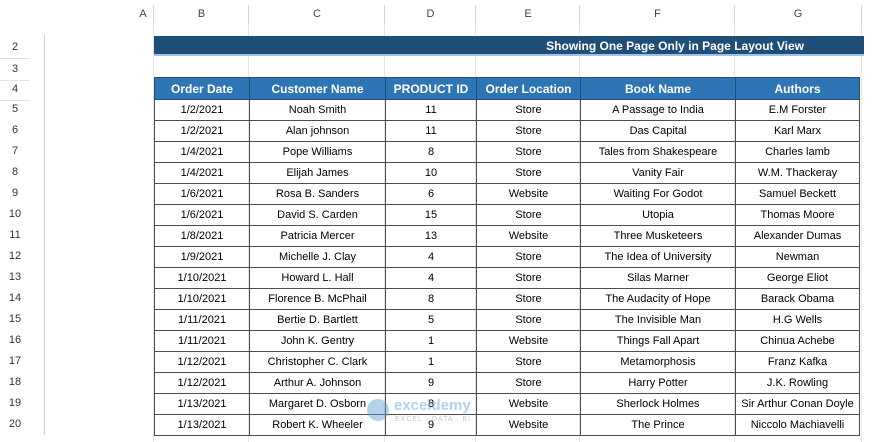  I want to click on column-header-g: G, so click(798, 14).